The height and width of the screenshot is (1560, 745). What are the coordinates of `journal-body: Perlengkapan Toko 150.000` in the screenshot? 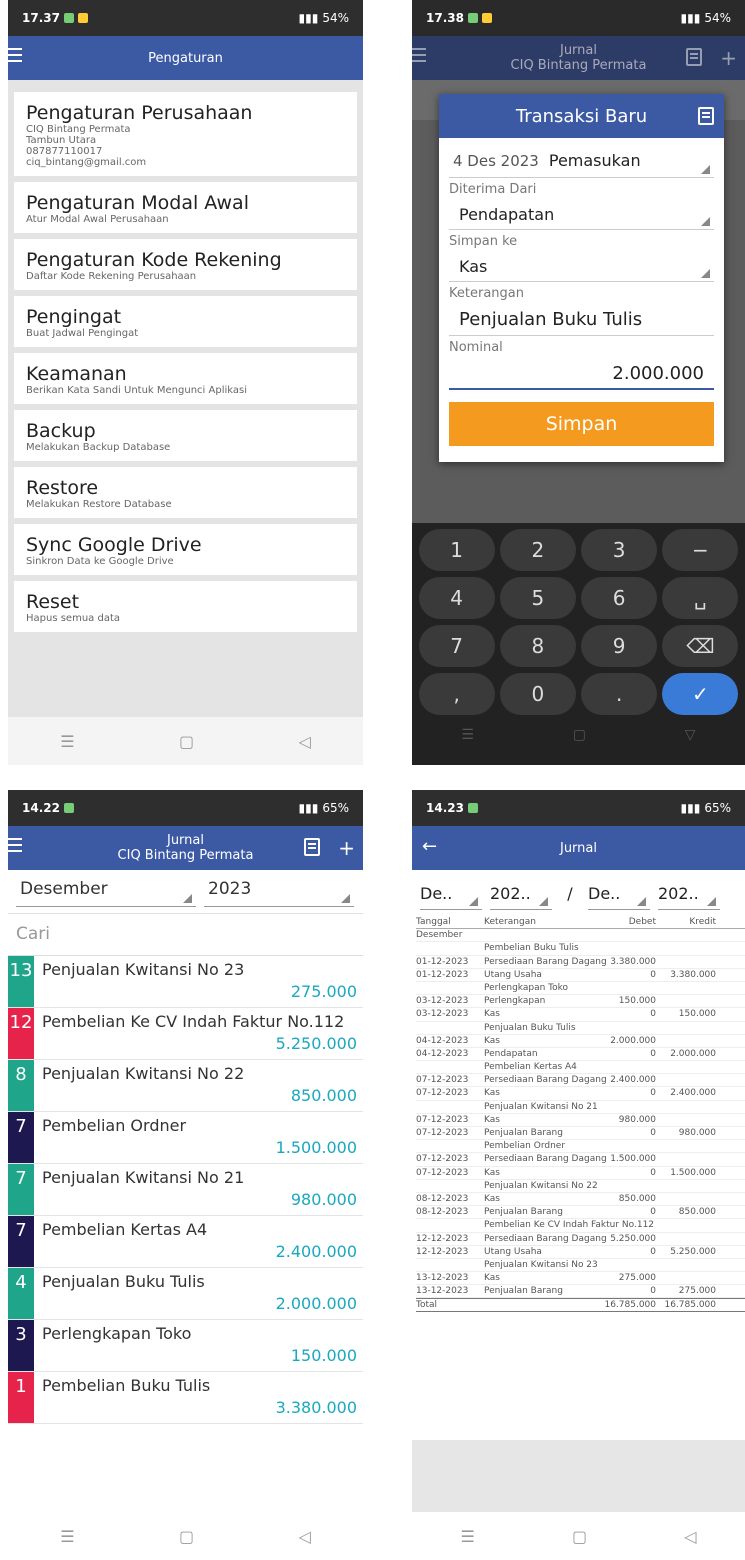 It's located at (198, 1345).